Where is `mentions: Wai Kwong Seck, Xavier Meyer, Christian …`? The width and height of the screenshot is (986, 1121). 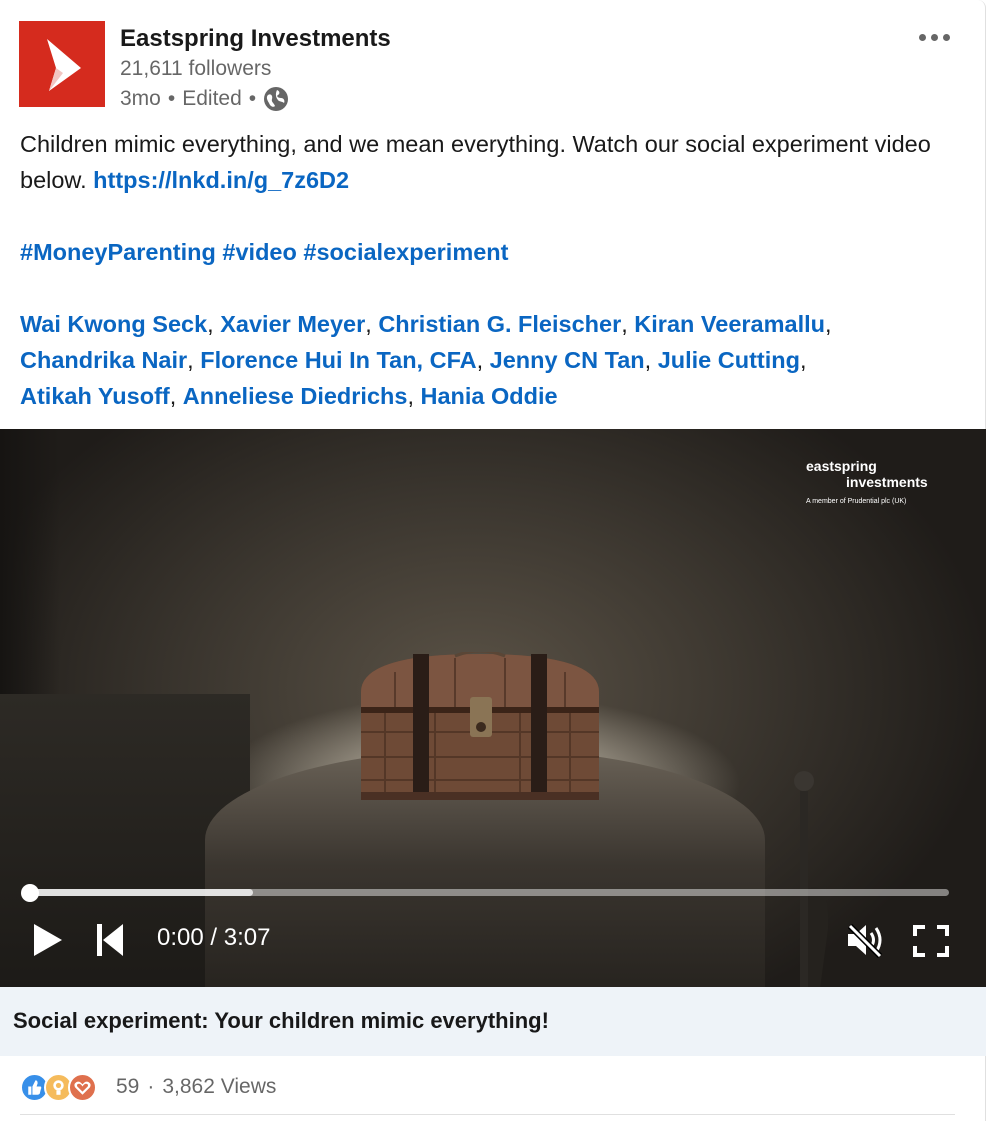
mentions: Wai Kwong Seck, Xavier Meyer, Christian … is located at coordinates (490, 360).